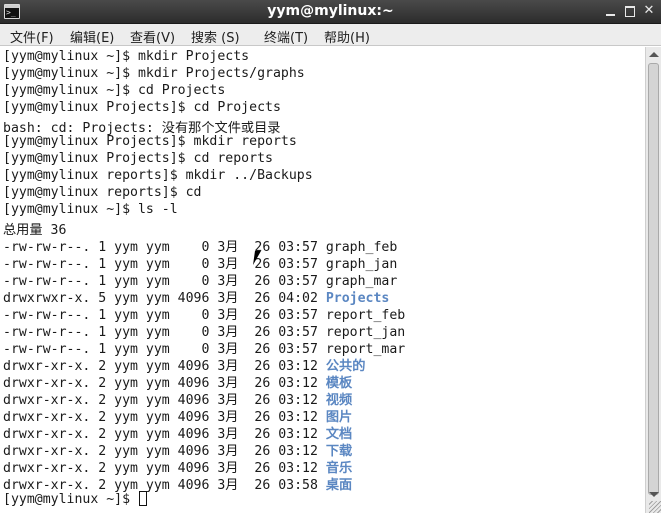  I want to click on terminal-line: [yym@mylinux Projects]$ mkdir reports, so click(150, 142).